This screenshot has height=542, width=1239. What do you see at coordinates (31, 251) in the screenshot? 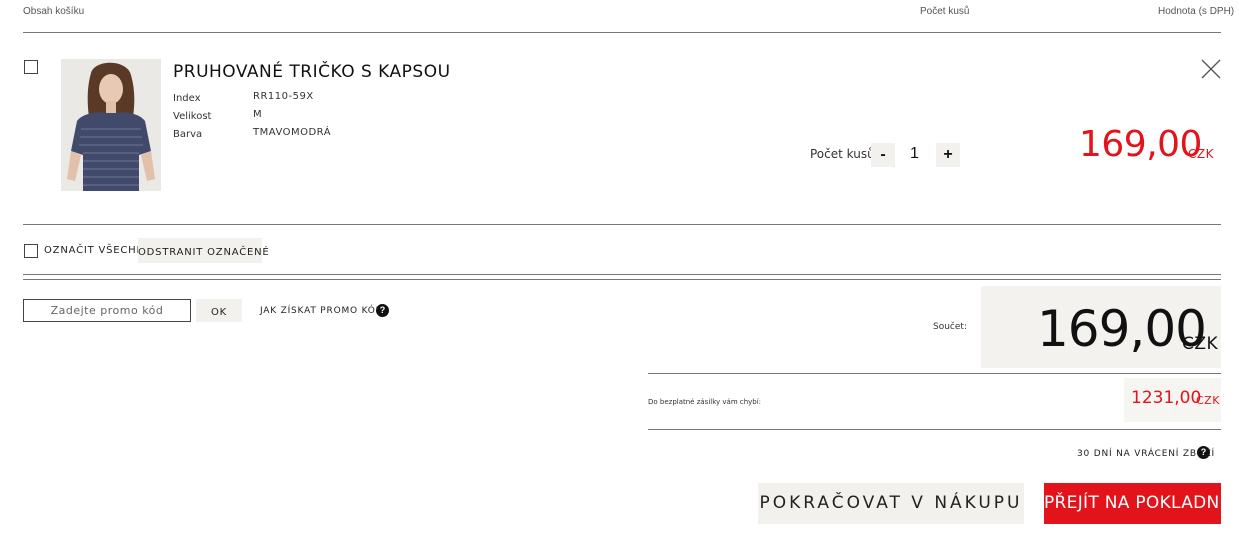
I see `select-all-checkbox` at bounding box center [31, 251].